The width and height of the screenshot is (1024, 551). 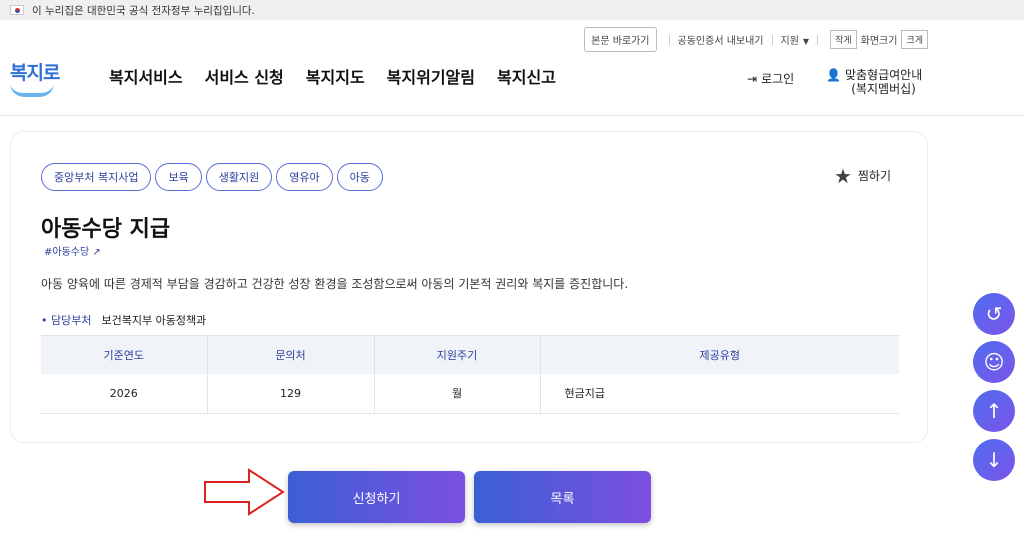 I want to click on department-info: 담당부처 보건복지부 아동정책과, so click(x=123, y=320).